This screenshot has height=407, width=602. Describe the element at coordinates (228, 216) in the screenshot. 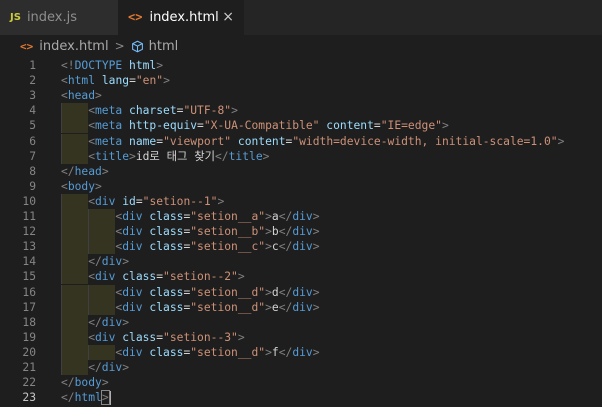

I see `code-string: "setion__a"` at that location.